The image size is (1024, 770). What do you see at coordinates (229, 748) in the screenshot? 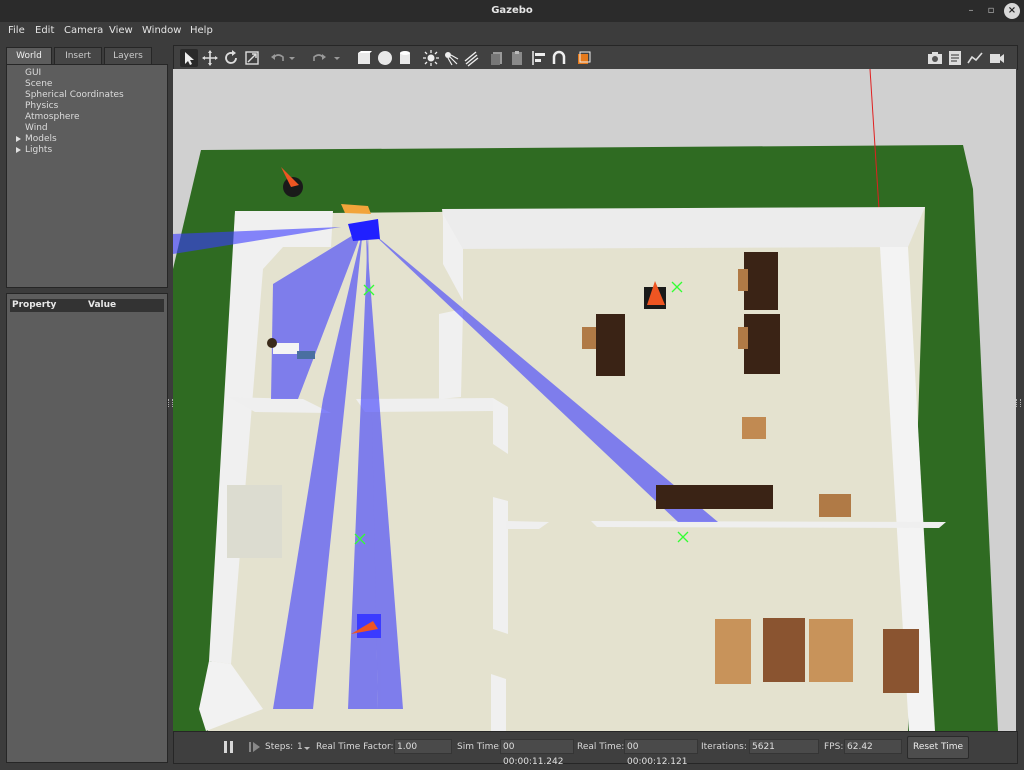
I see `pause-icon` at bounding box center [229, 748].